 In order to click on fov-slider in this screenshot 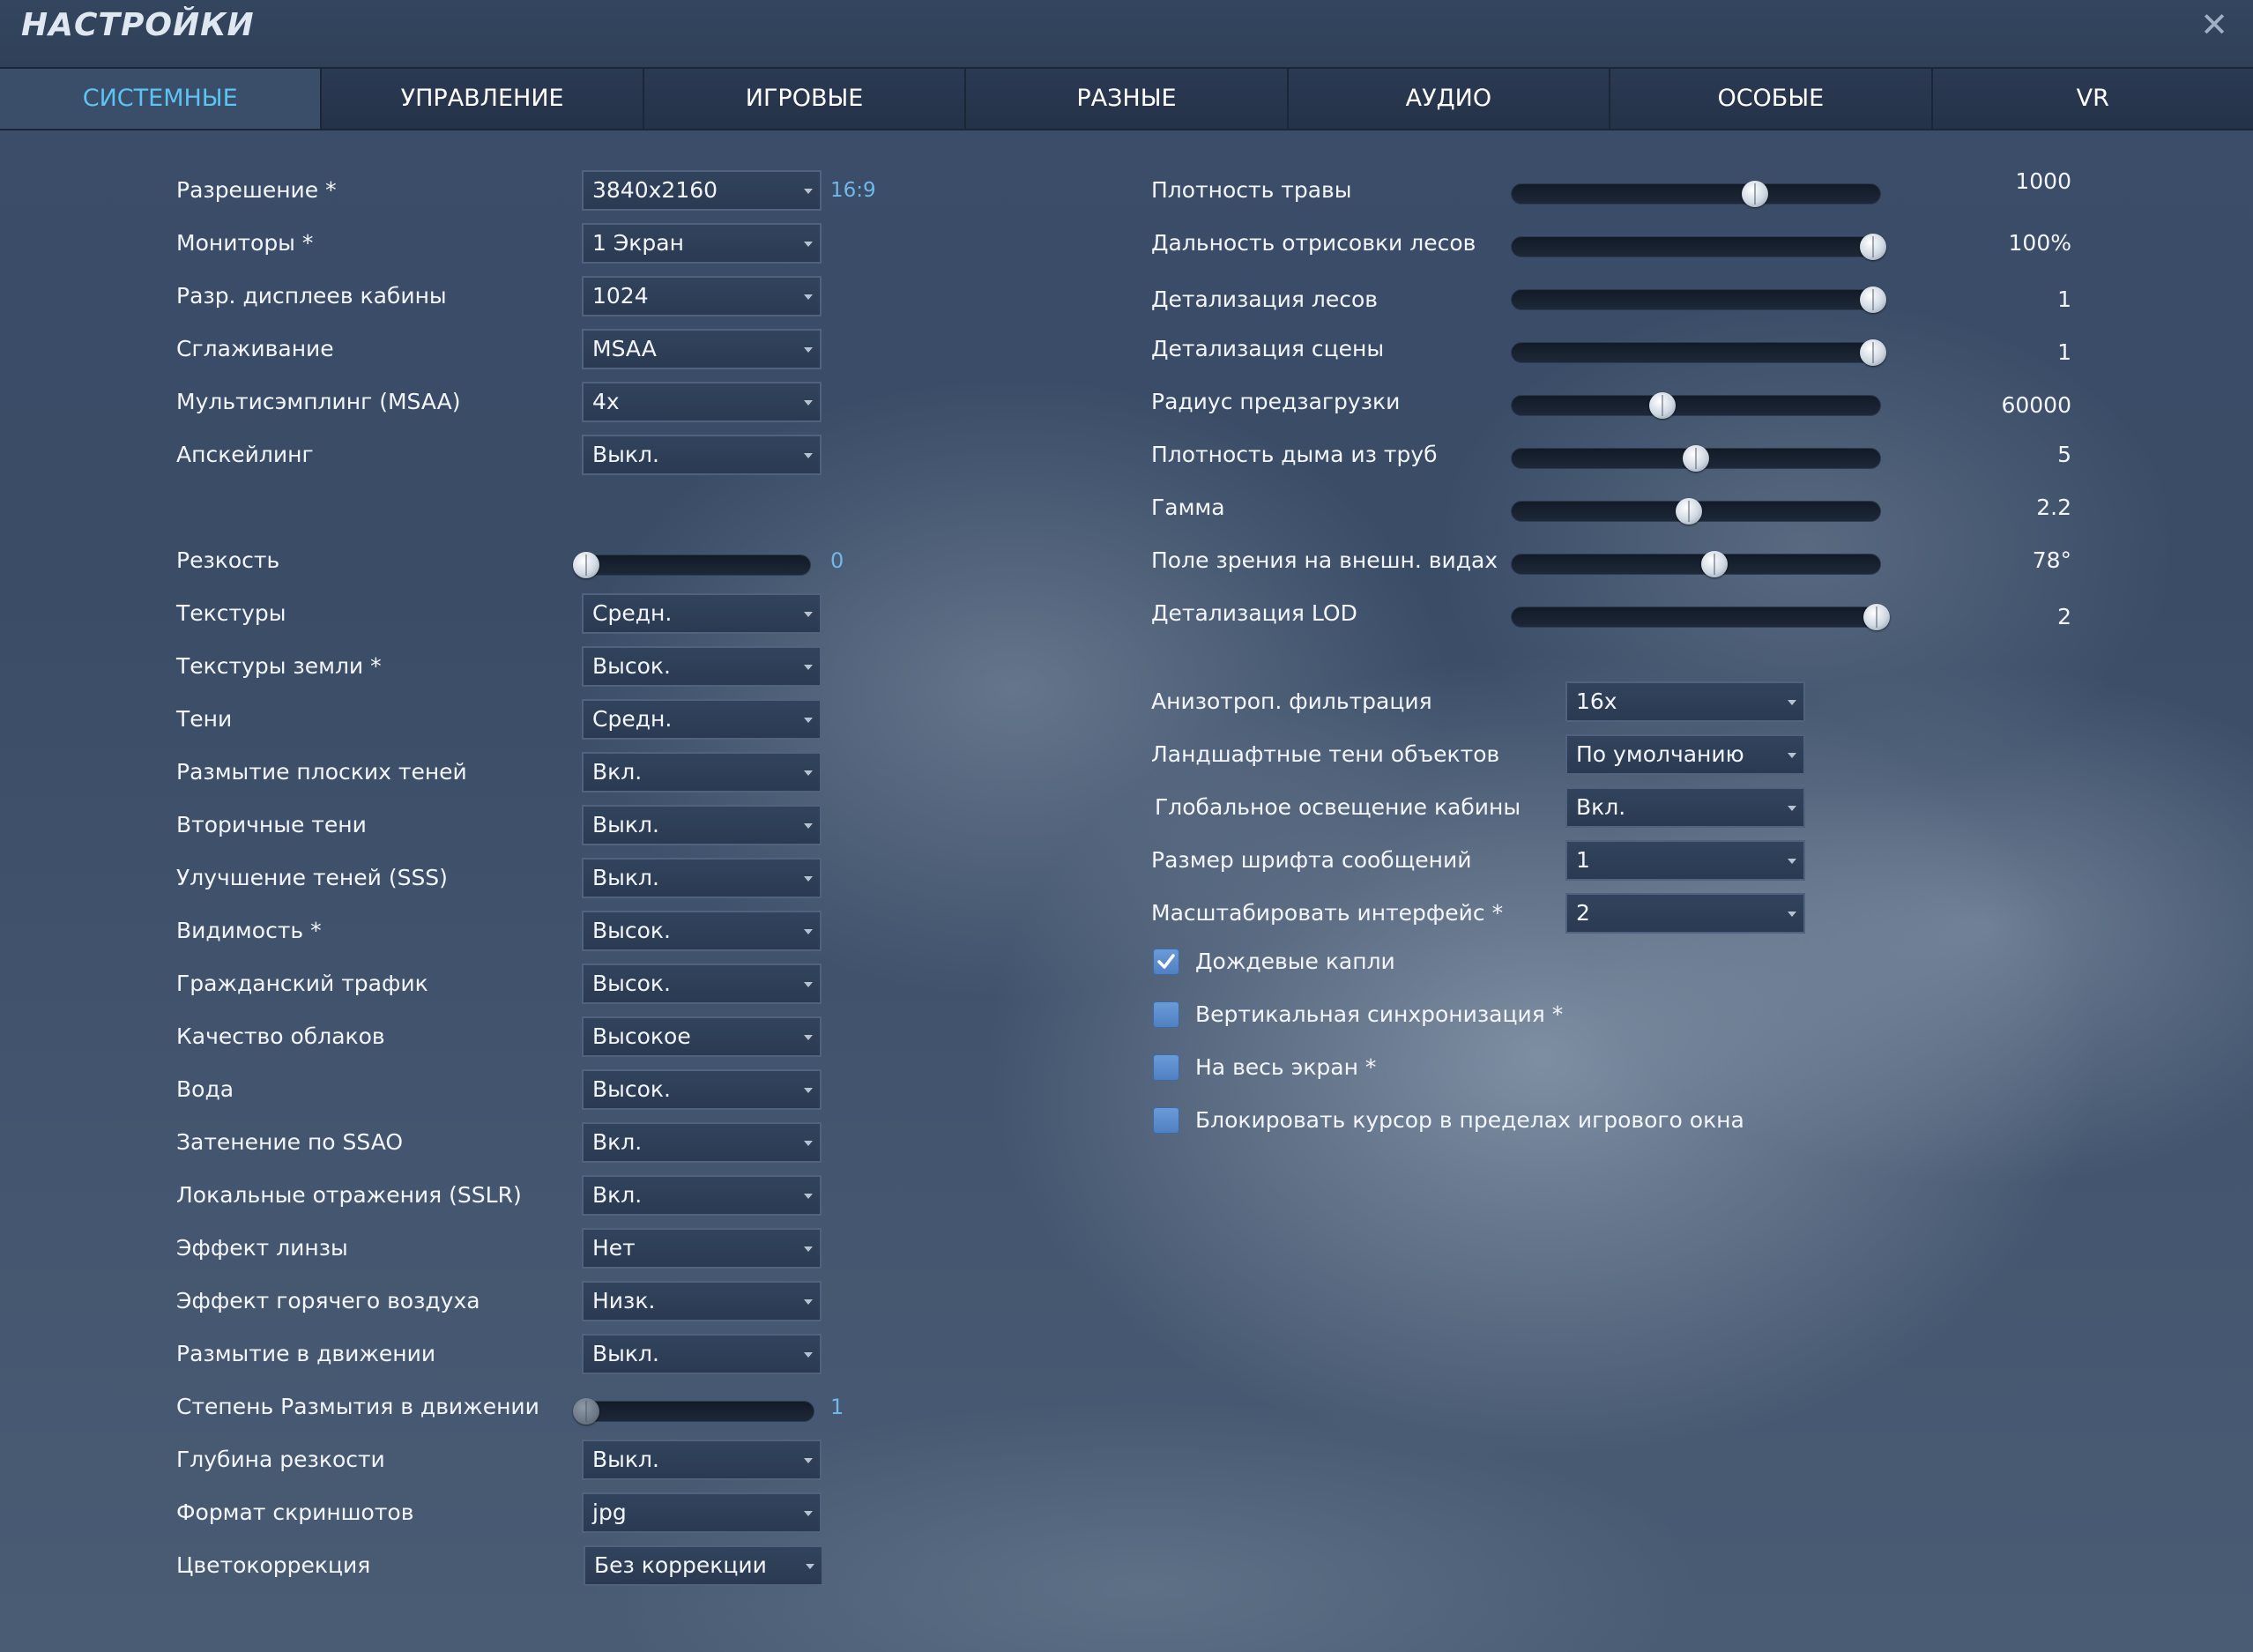, I will do `click(1696, 564)`.